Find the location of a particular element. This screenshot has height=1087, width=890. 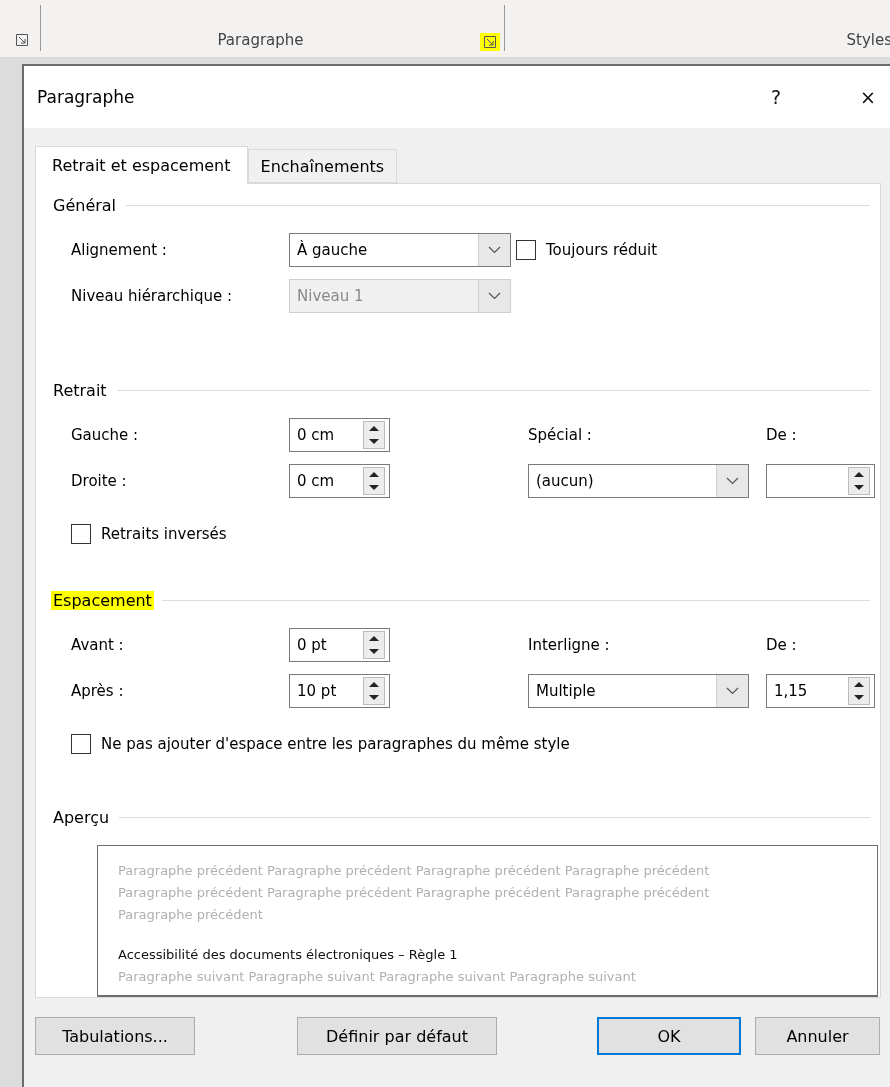

tab: Retrait et espacement is located at coordinates (141, 165).